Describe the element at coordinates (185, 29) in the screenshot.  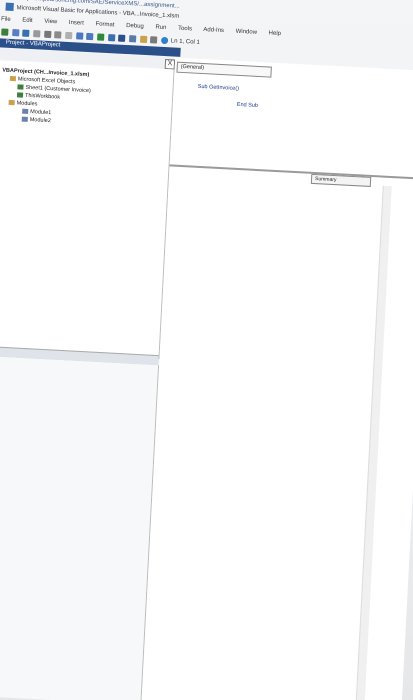
I see `menu-tools: Tools` at that location.